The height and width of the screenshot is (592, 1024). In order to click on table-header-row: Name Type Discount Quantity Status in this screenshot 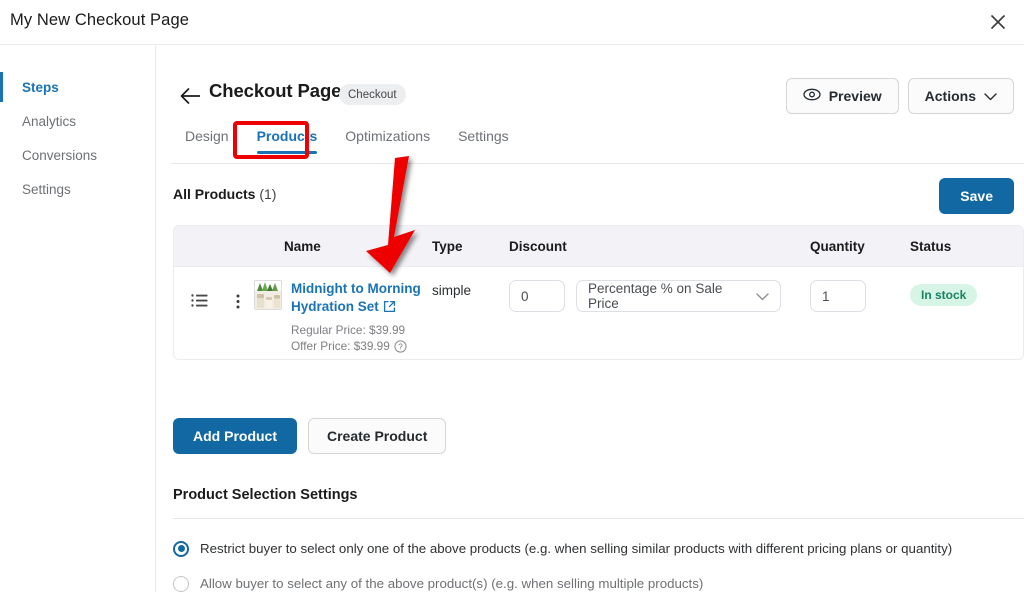, I will do `click(598, 246)`.